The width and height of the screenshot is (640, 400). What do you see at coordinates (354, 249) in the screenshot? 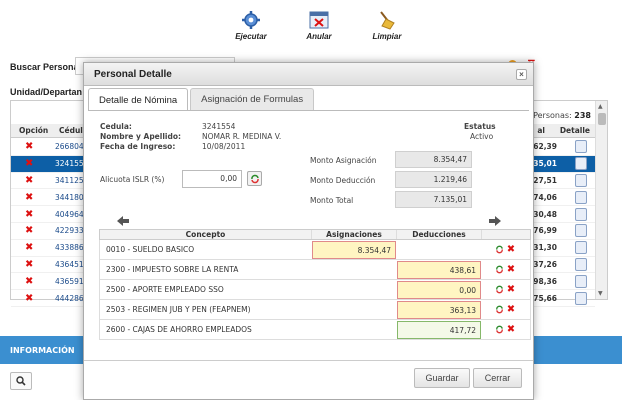
I see `asignacion-cell: 8.354,47` at bounding box center [354, 249].